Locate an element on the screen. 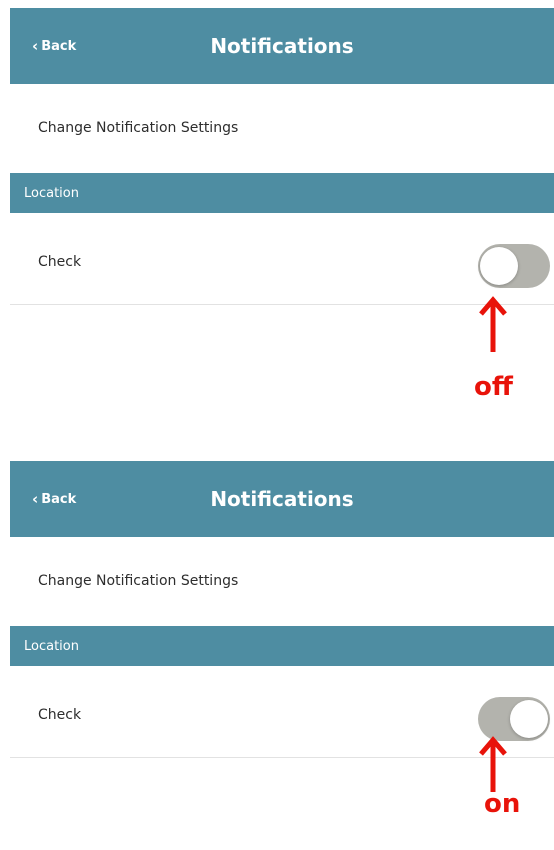 Image resolution: width=554 pixels, height=850 pixels. annotation-on: on is located at coordinates (502, 804).